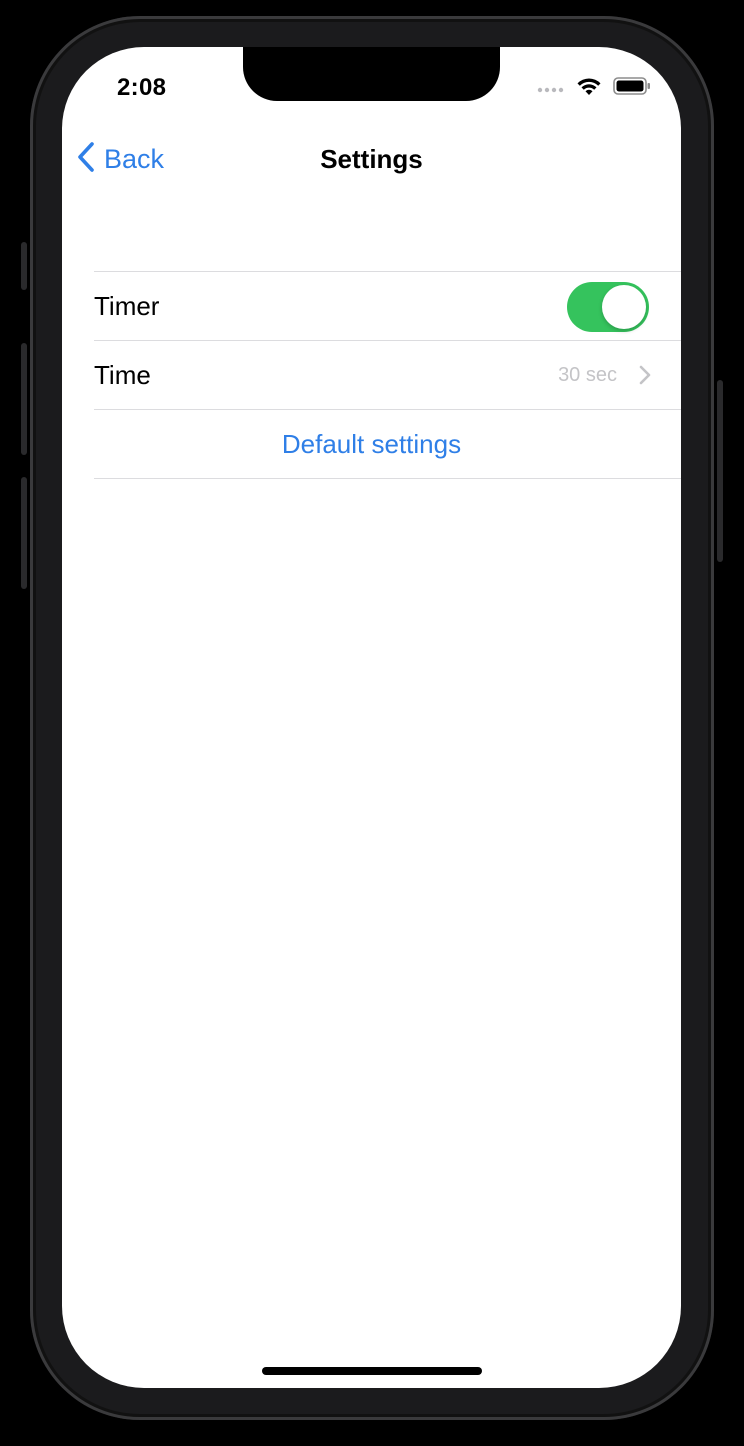  Describe the element at coordinates (142, 87) in the screenshot. I see `status-time: 2:08` at that location.